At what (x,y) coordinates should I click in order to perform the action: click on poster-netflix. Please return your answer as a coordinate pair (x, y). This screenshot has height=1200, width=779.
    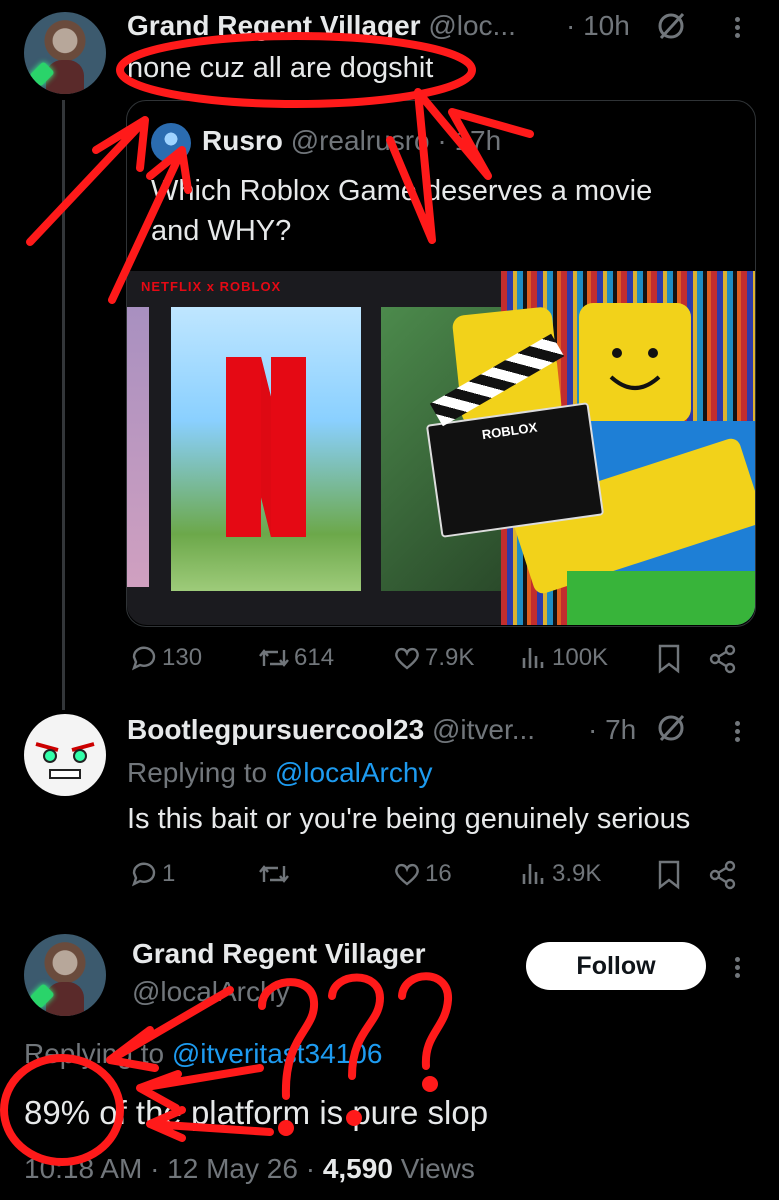
    Looking at the image, I should click on (266, 449).